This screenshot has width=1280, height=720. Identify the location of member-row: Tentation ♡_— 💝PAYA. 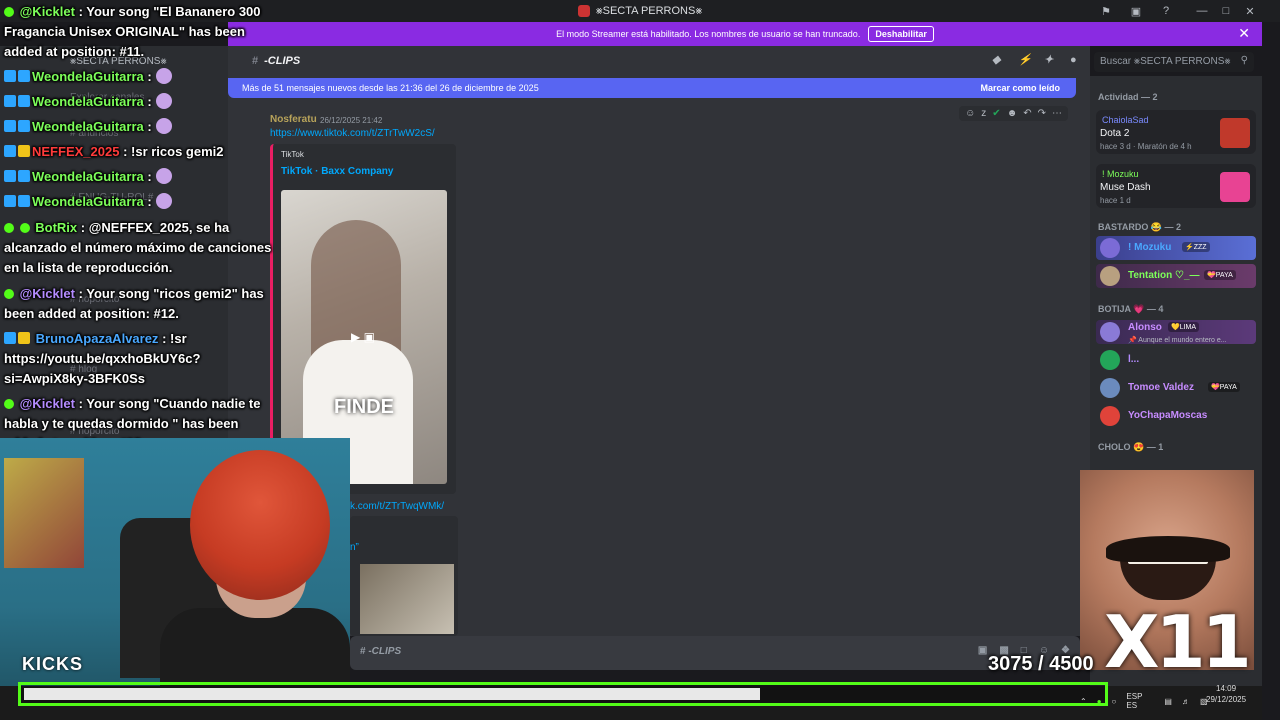
(1176, 276).